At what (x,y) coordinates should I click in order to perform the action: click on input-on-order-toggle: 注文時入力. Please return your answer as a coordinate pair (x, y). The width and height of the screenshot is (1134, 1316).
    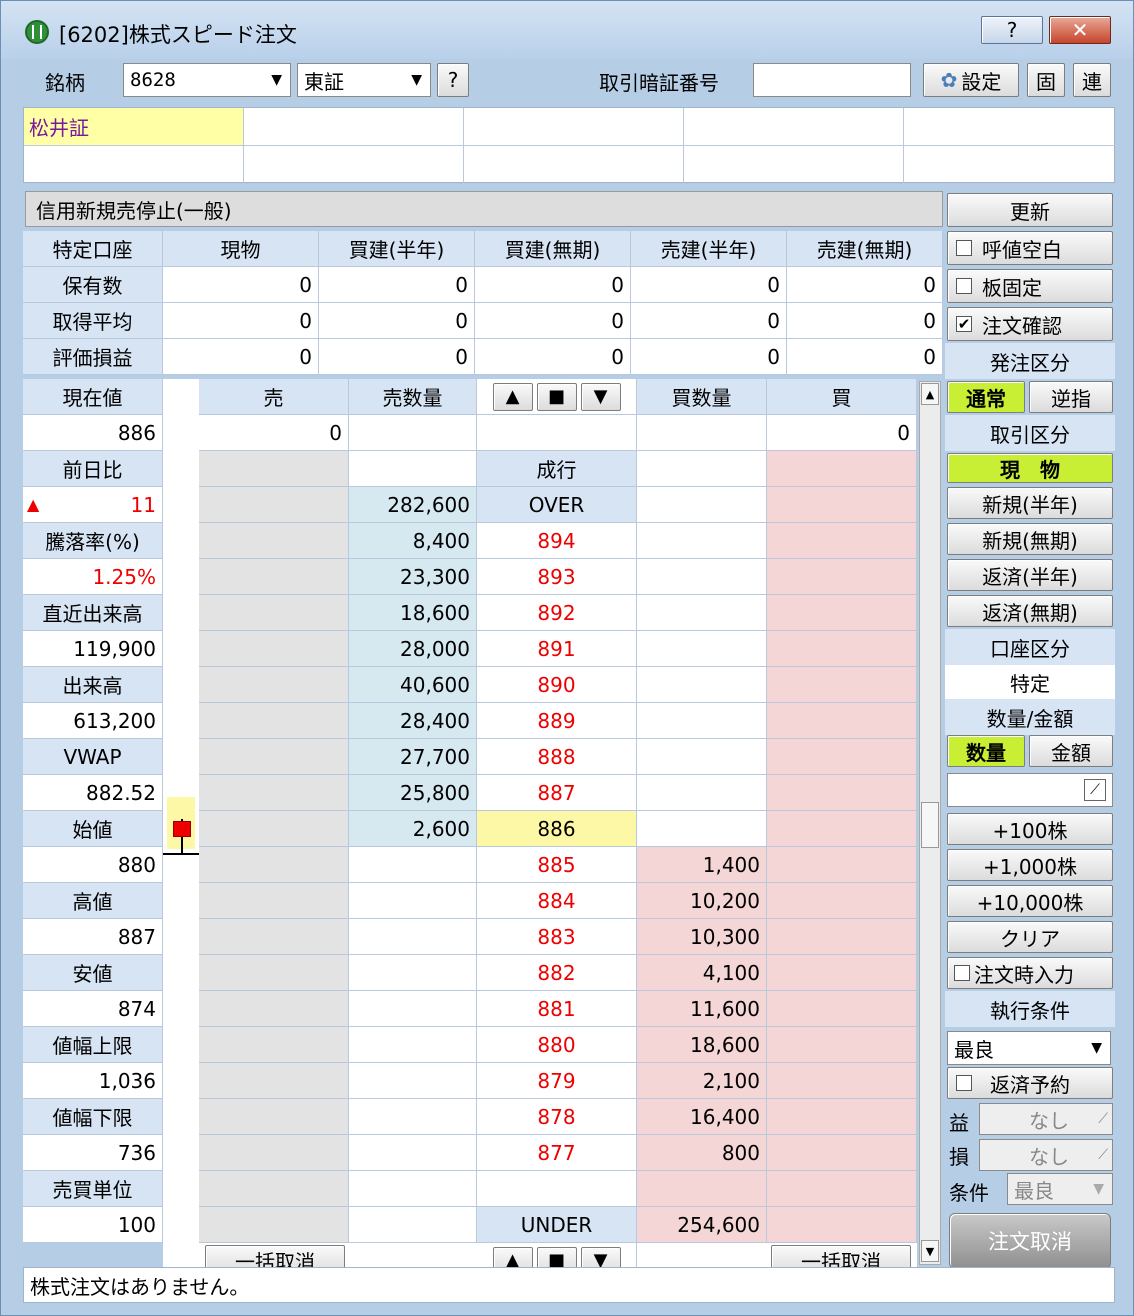
    Looking at the image, I should click on (1030, 973).